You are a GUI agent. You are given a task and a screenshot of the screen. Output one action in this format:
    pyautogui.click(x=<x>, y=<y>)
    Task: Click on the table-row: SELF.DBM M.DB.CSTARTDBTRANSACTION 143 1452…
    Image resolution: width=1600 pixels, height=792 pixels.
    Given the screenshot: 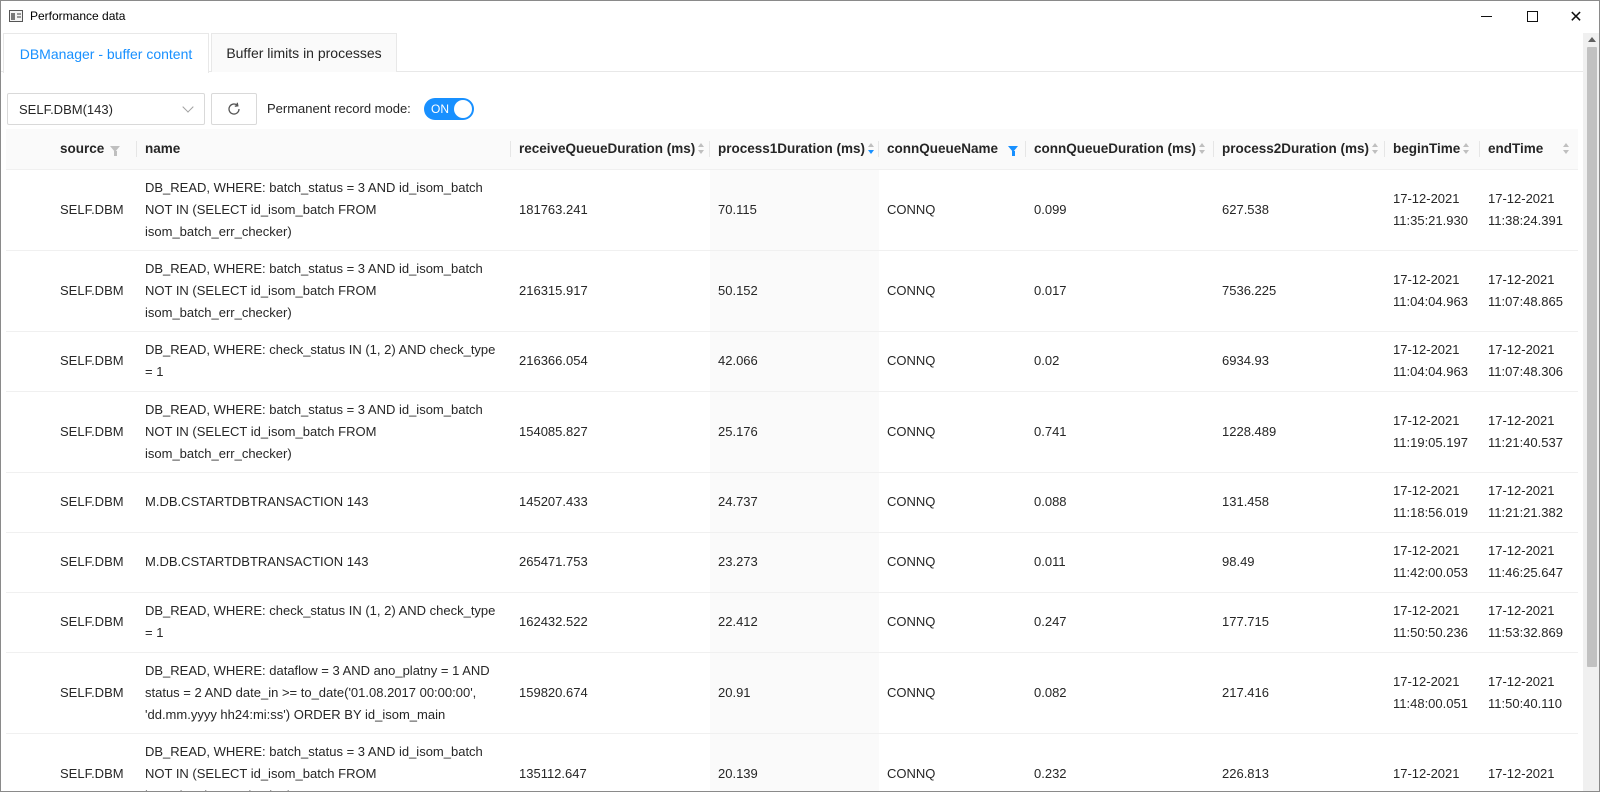 What is the action you would take?
    pyautogui.click(x=792, y=502)
    